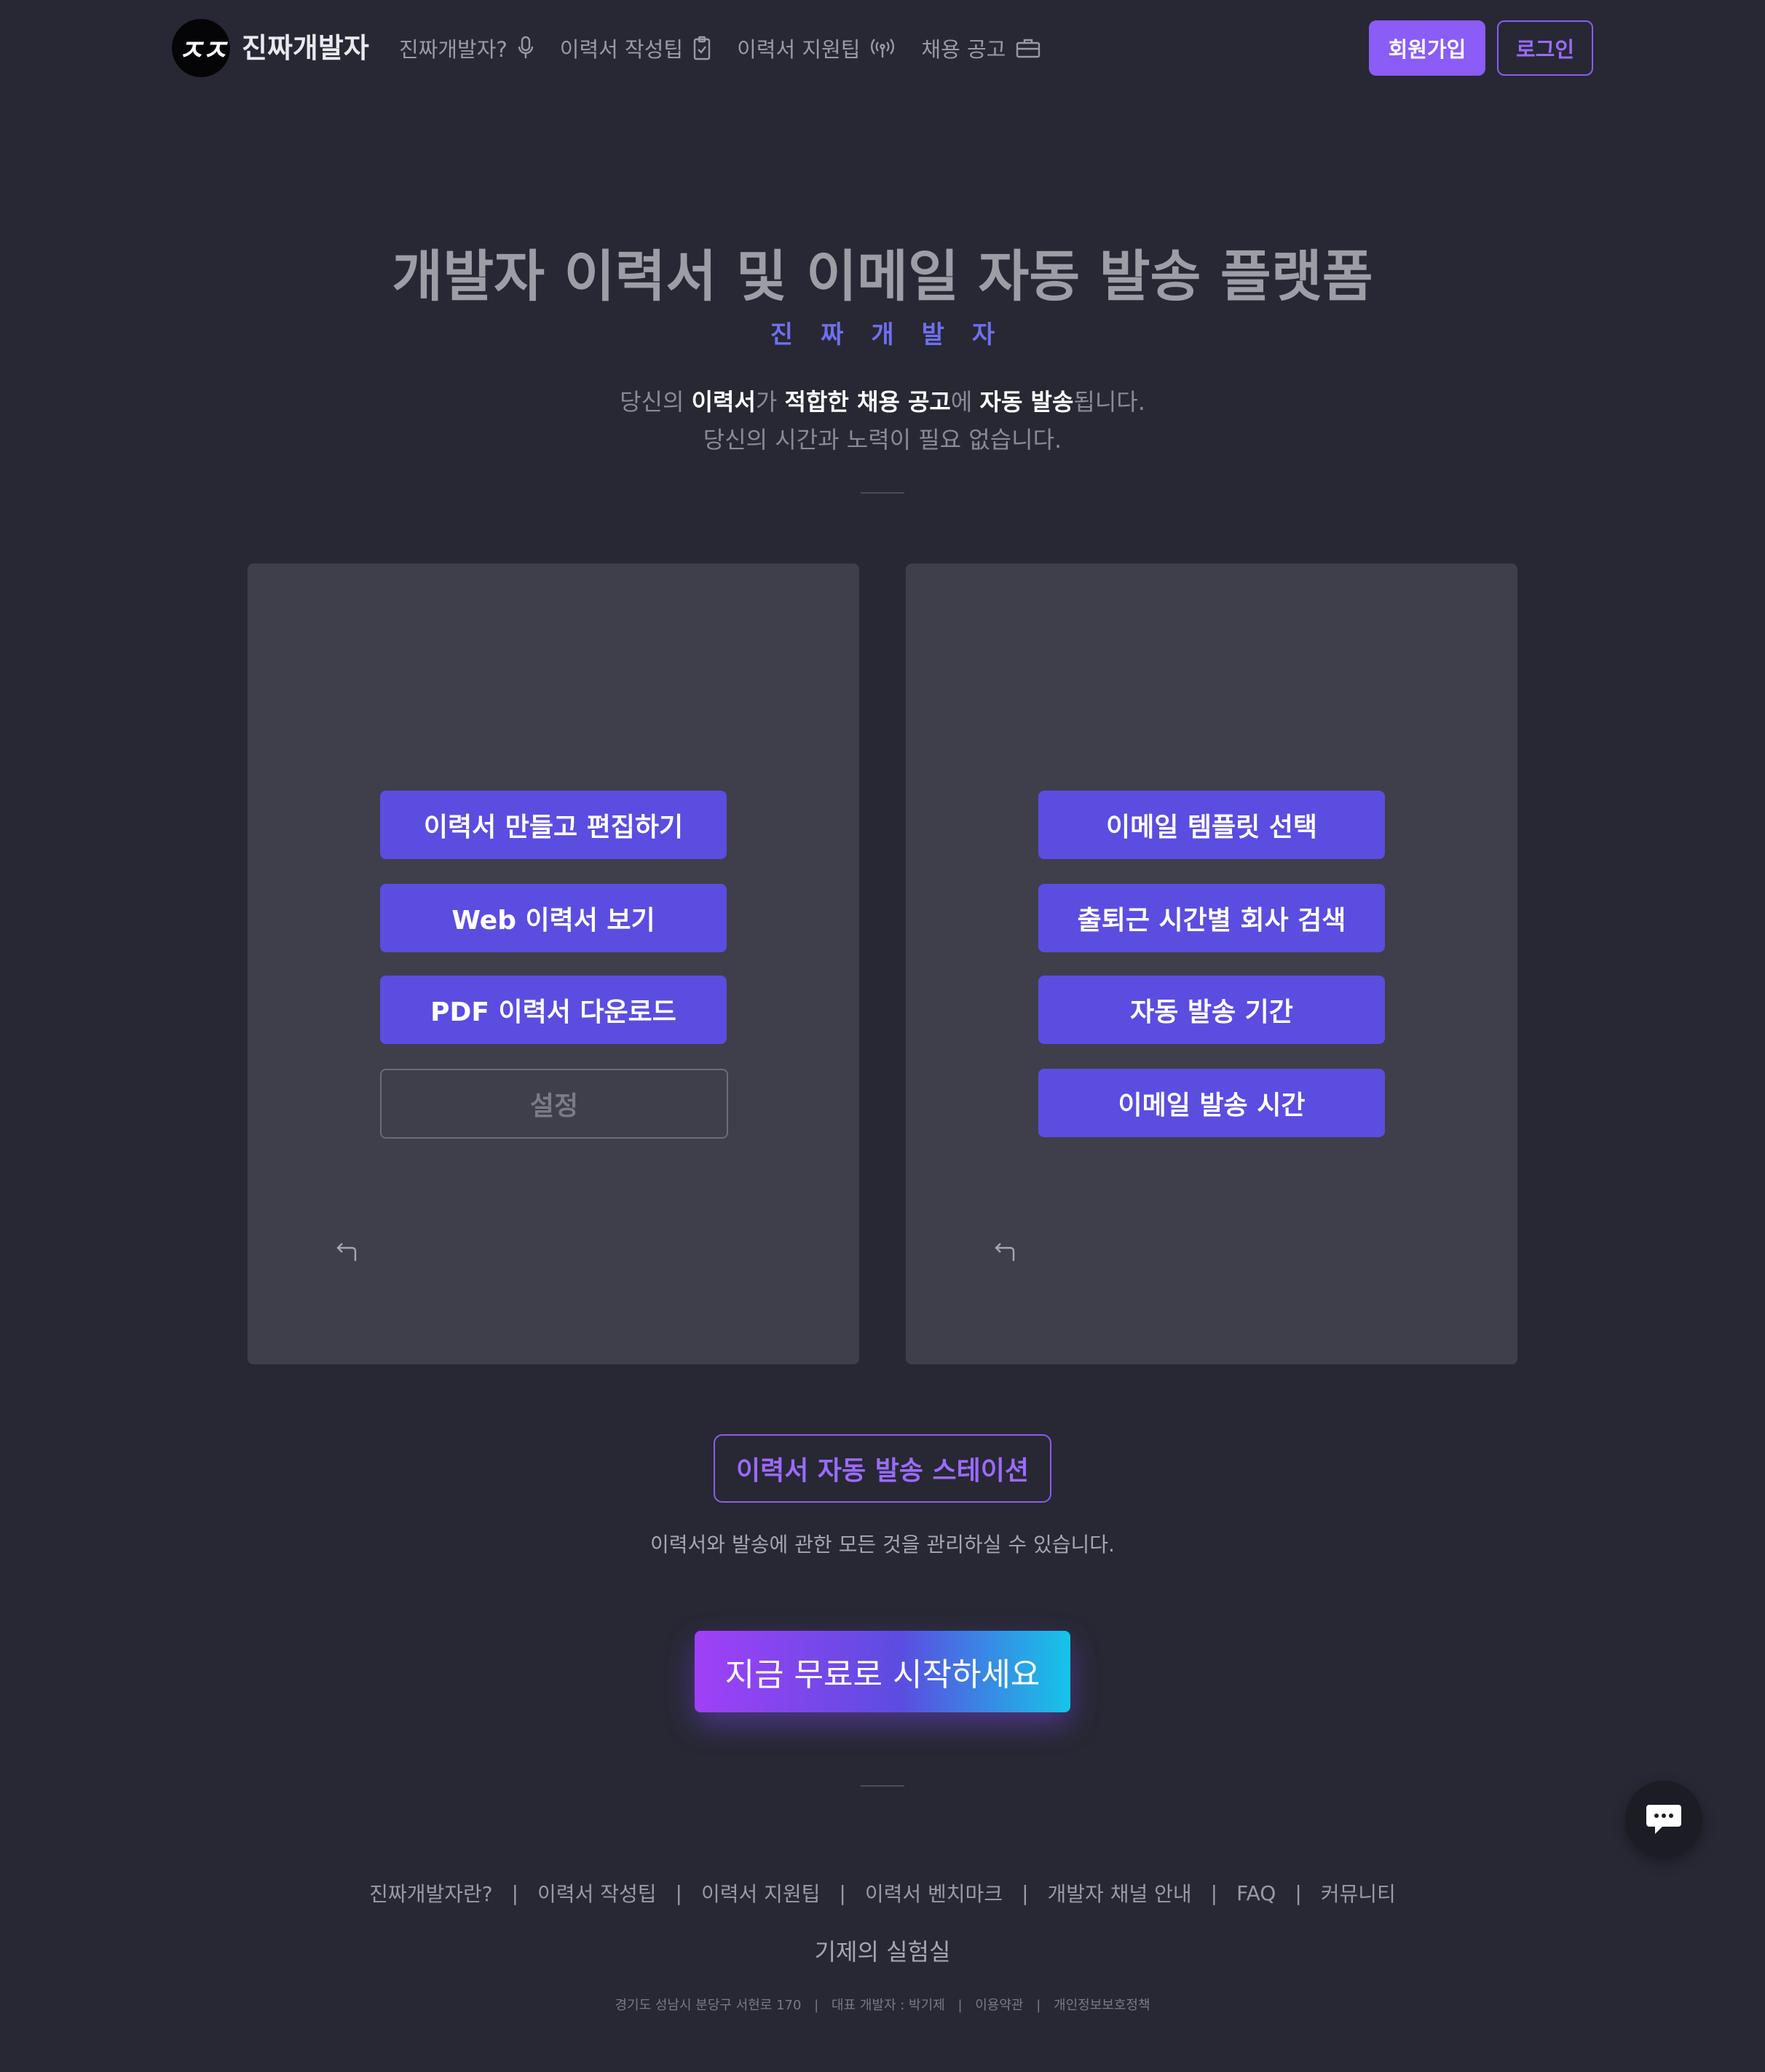 The height and width of the screenshot is (2072, 1765). What do you see at coordinates (1545, 48) in the screenshot?
I see `login-button: 로그인` at bounding box center [1545, 48].